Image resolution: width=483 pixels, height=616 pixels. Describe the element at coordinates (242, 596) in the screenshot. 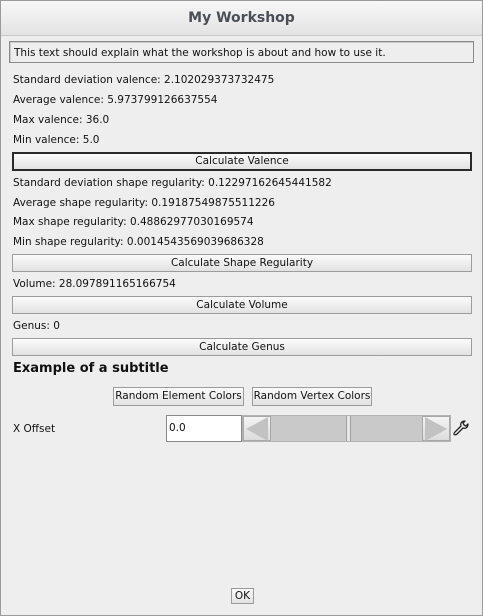

I see `ok-button: OK` at that location.